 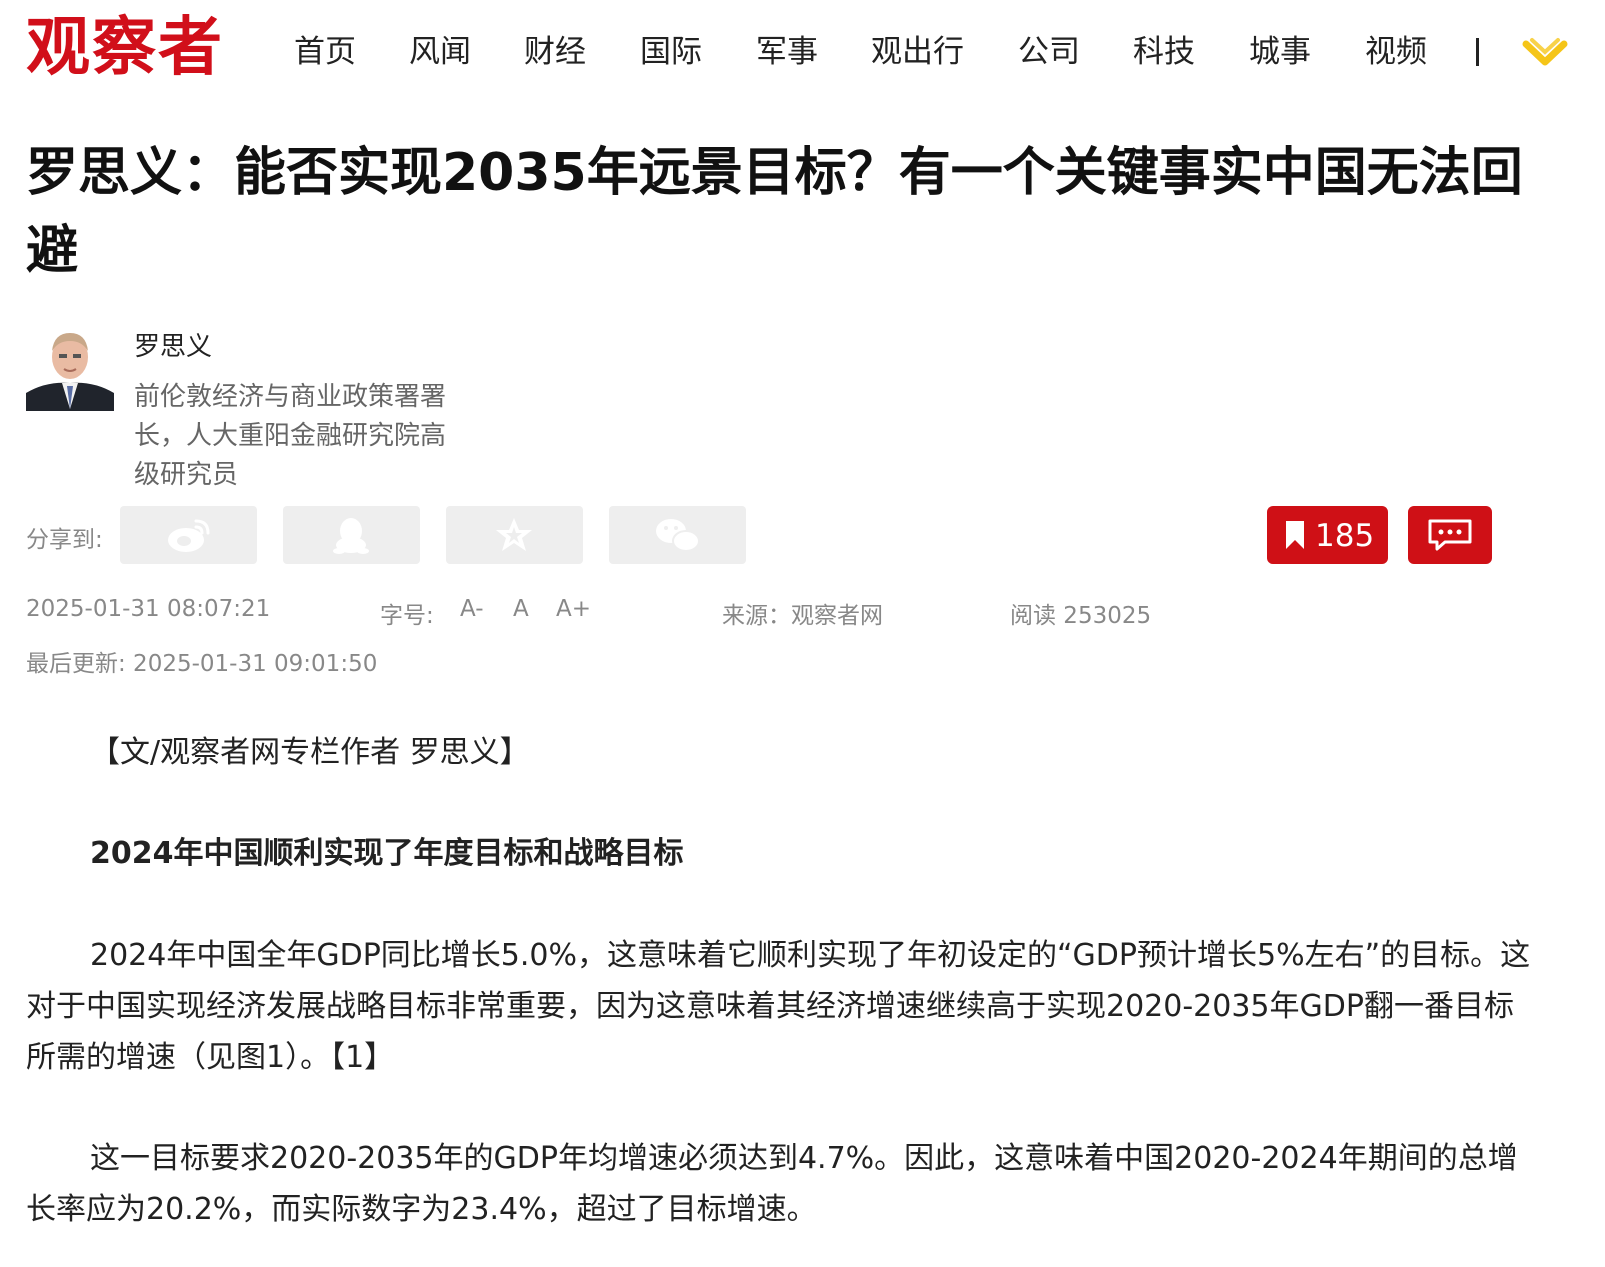 I want to click on share-wechat-button, so click(x=677, y=535).